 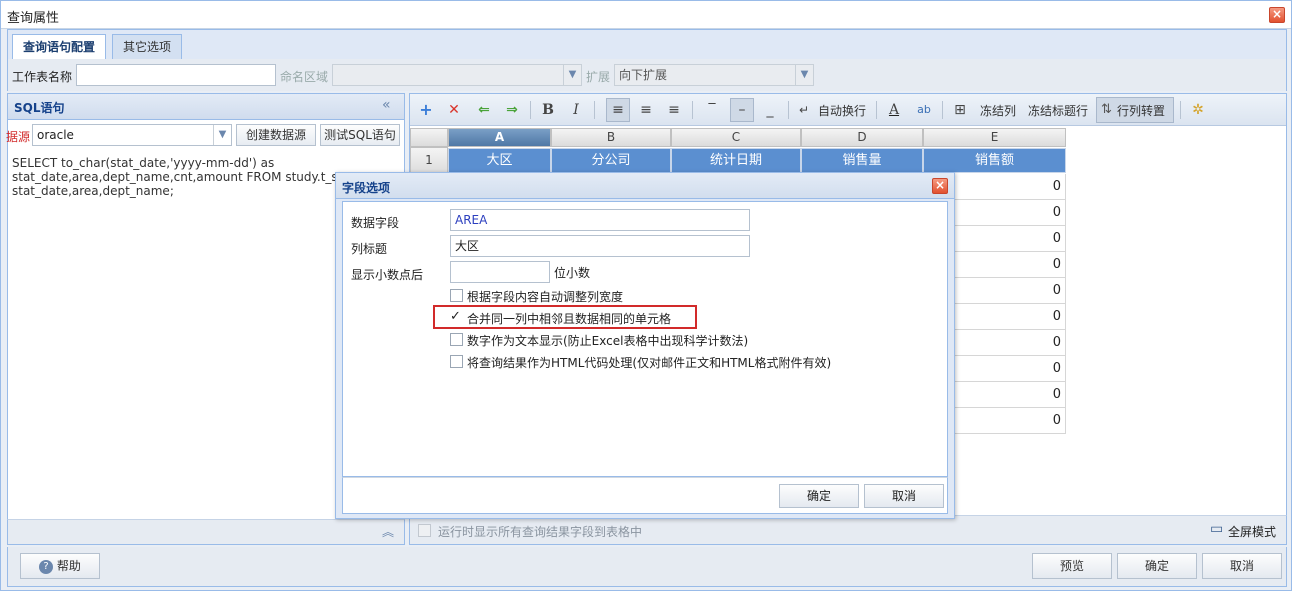 What do you see at coordinates (360, 135) in the screenshot?
I see `test-sql-button: 测试SQL语句` at bounding box center [360, 135].